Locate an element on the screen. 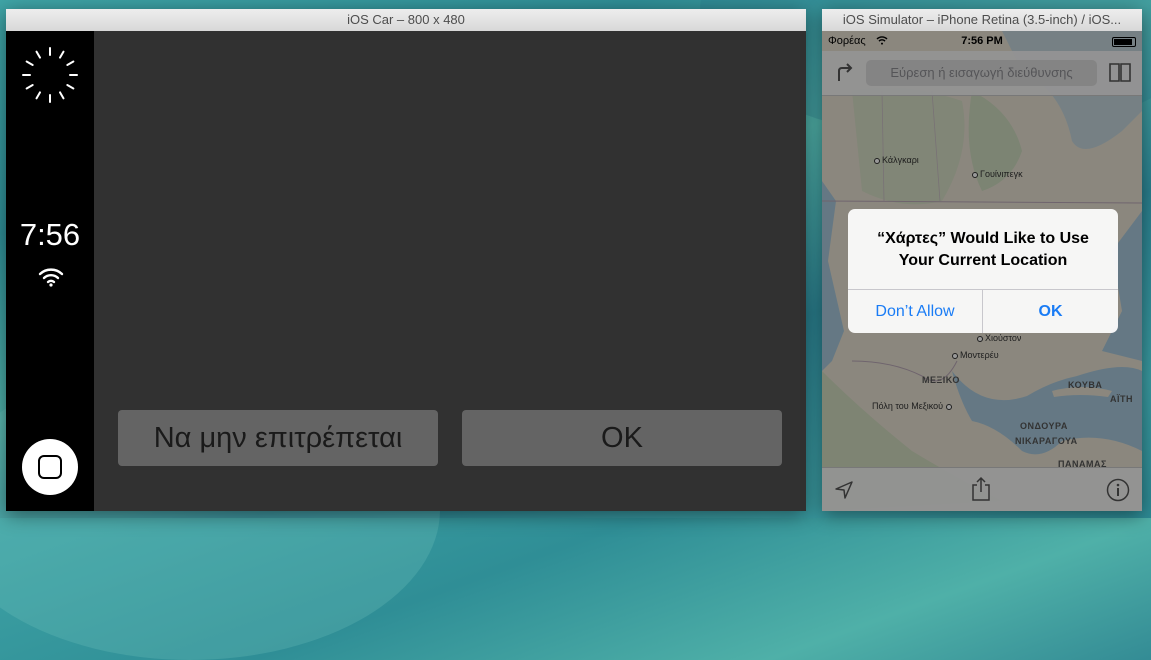 This screenshot has height=660, width=1151. alert-title-line-1: “Χάρτες” Would Like to Use is located at coordinates (983, 238).